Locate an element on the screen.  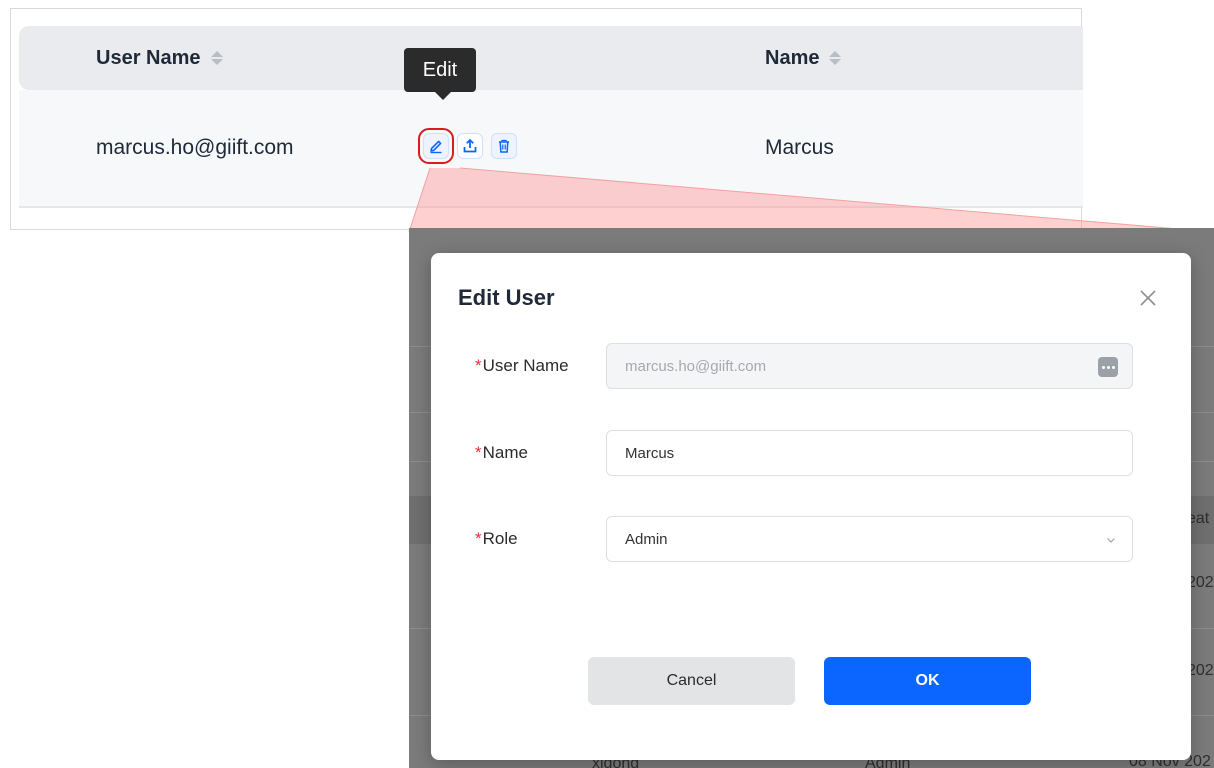
delete-button is located at coordinates (504, 146).